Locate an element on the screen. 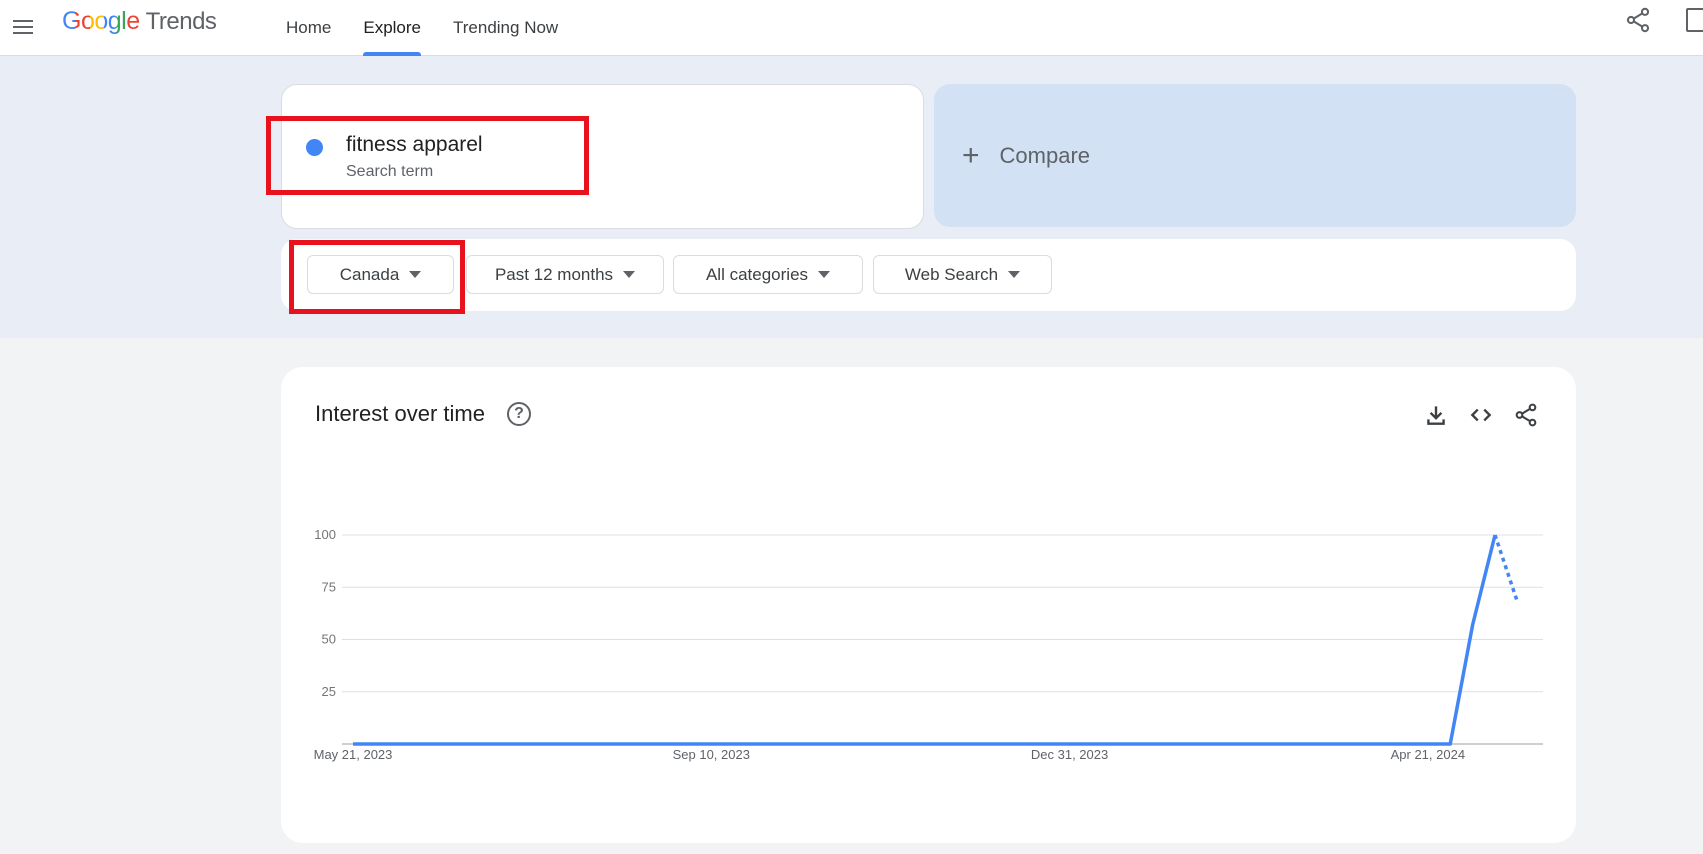 The height and width of the screenshot is (854, 1703). top-app-bar: Google Trends Home Explore Trending Now is located at coordinates (851, 28).